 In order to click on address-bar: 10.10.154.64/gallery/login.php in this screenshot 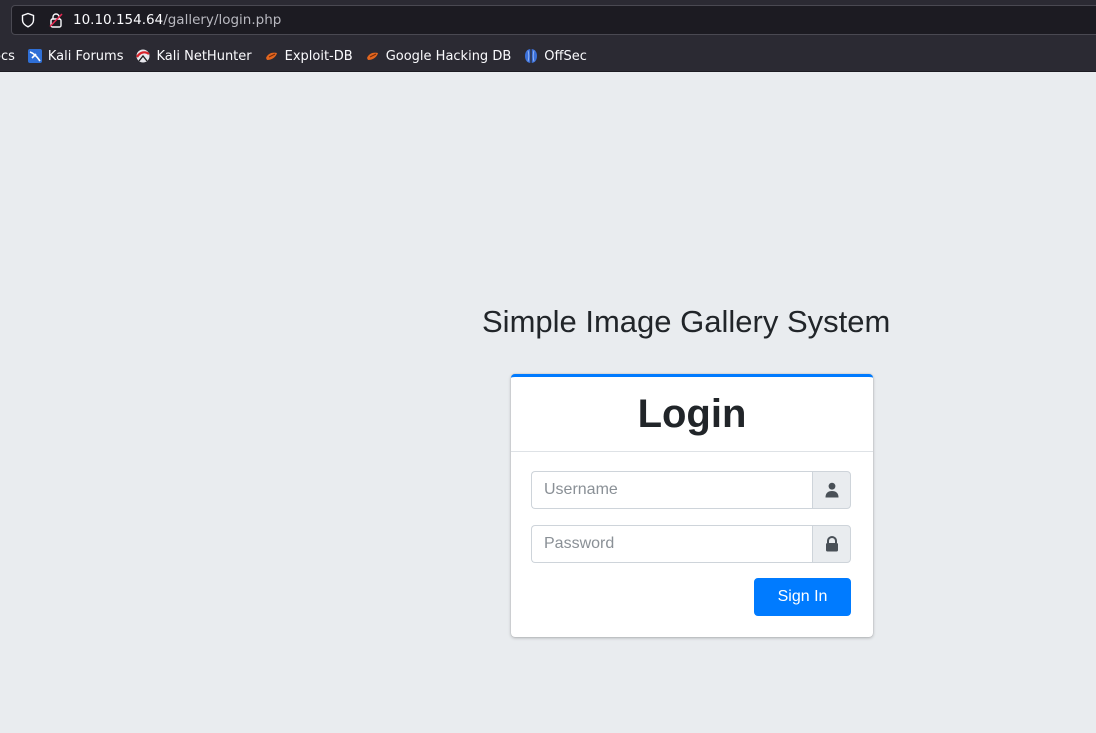, I will do `click(553, 20)`.